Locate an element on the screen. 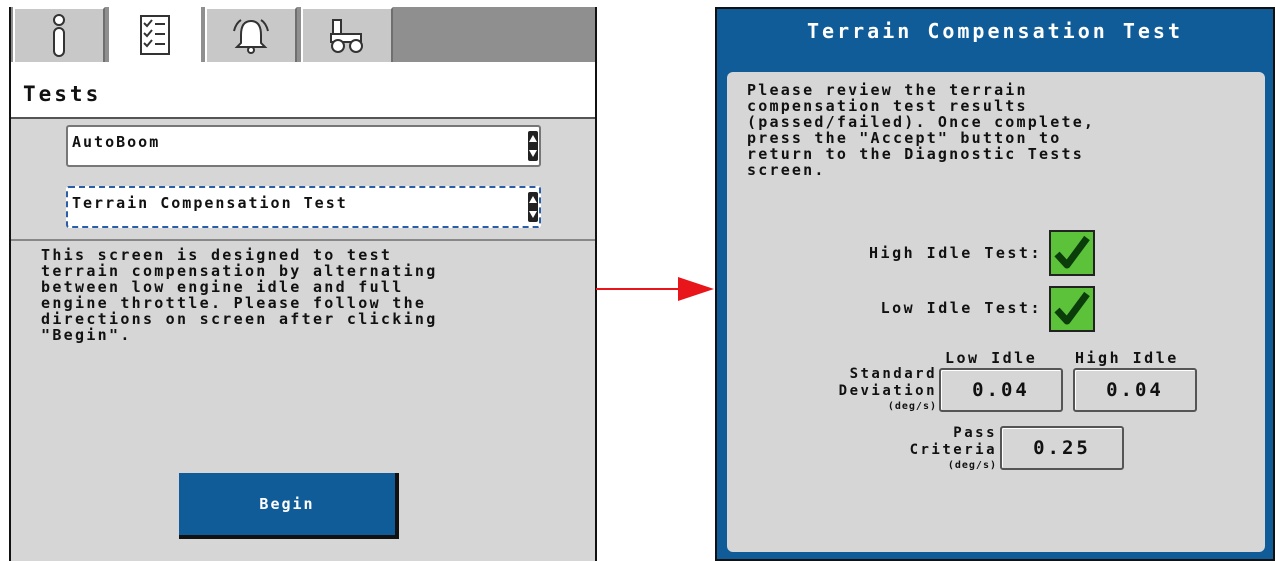 Image resolution: width=1275 pixels, height=561 pixels. tab-machine is located at coordinates (347, 34).